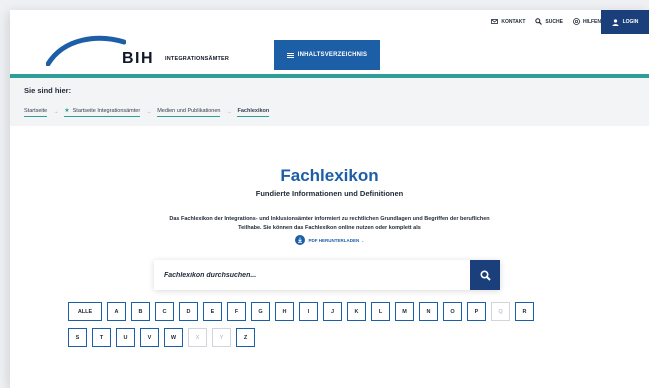 The image size is (649, 388). I want to click on letter-t-button: T, so click(101, 337).